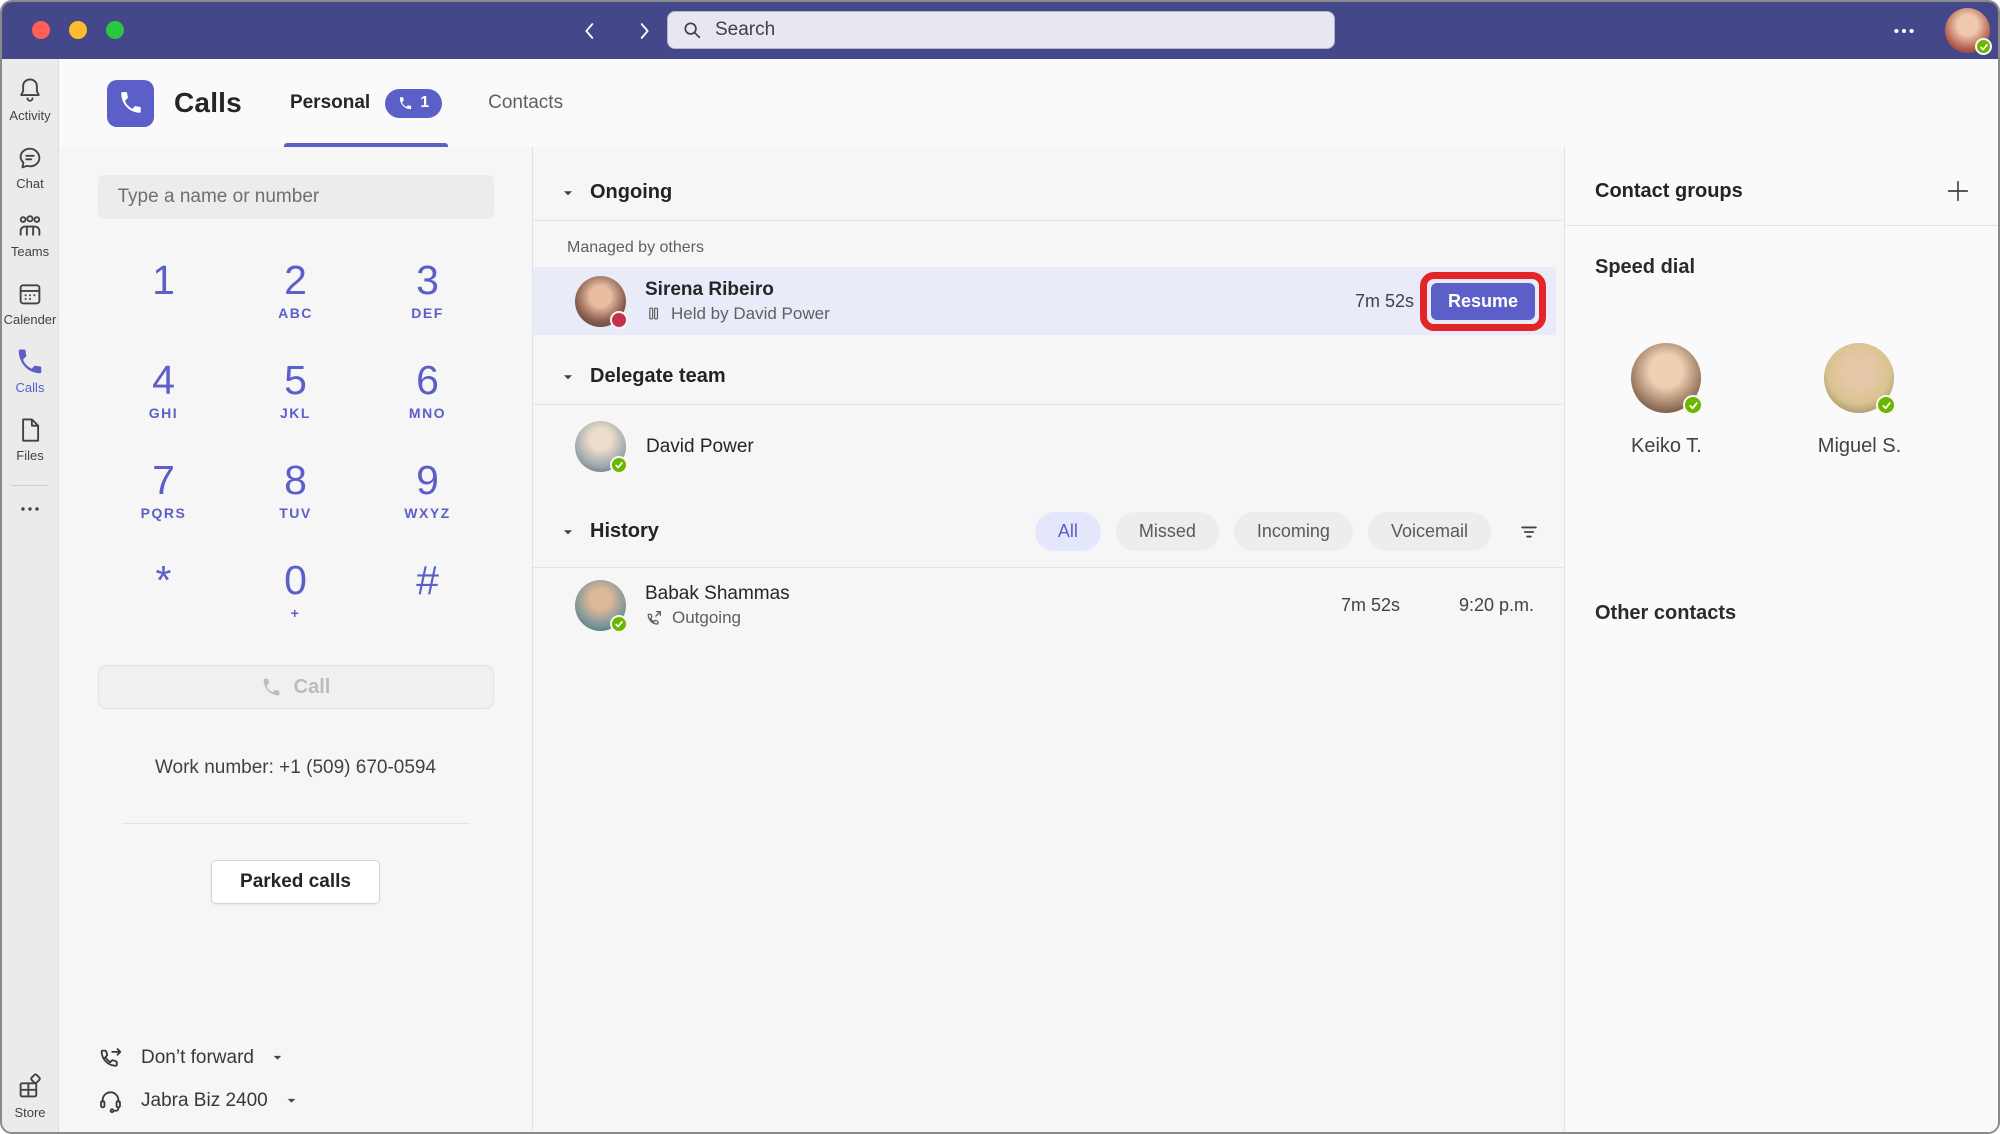 This screenshot has height=1134, width=2000. Describe the element at coordinates (653, 313) in the screenshot. I see `hold-icon` at that location.